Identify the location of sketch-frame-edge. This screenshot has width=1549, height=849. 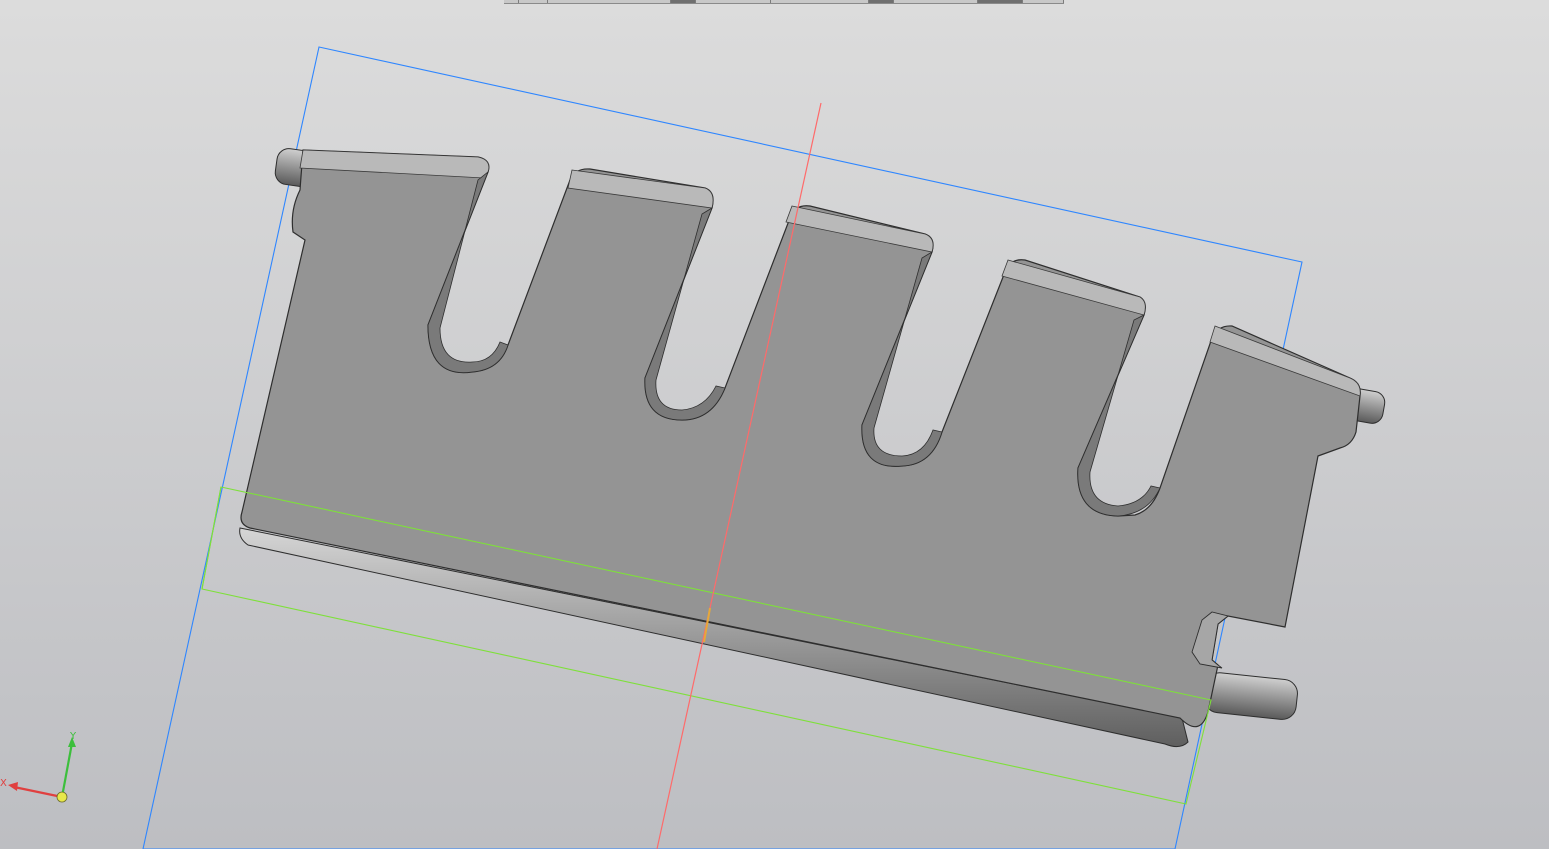
(211, 538).